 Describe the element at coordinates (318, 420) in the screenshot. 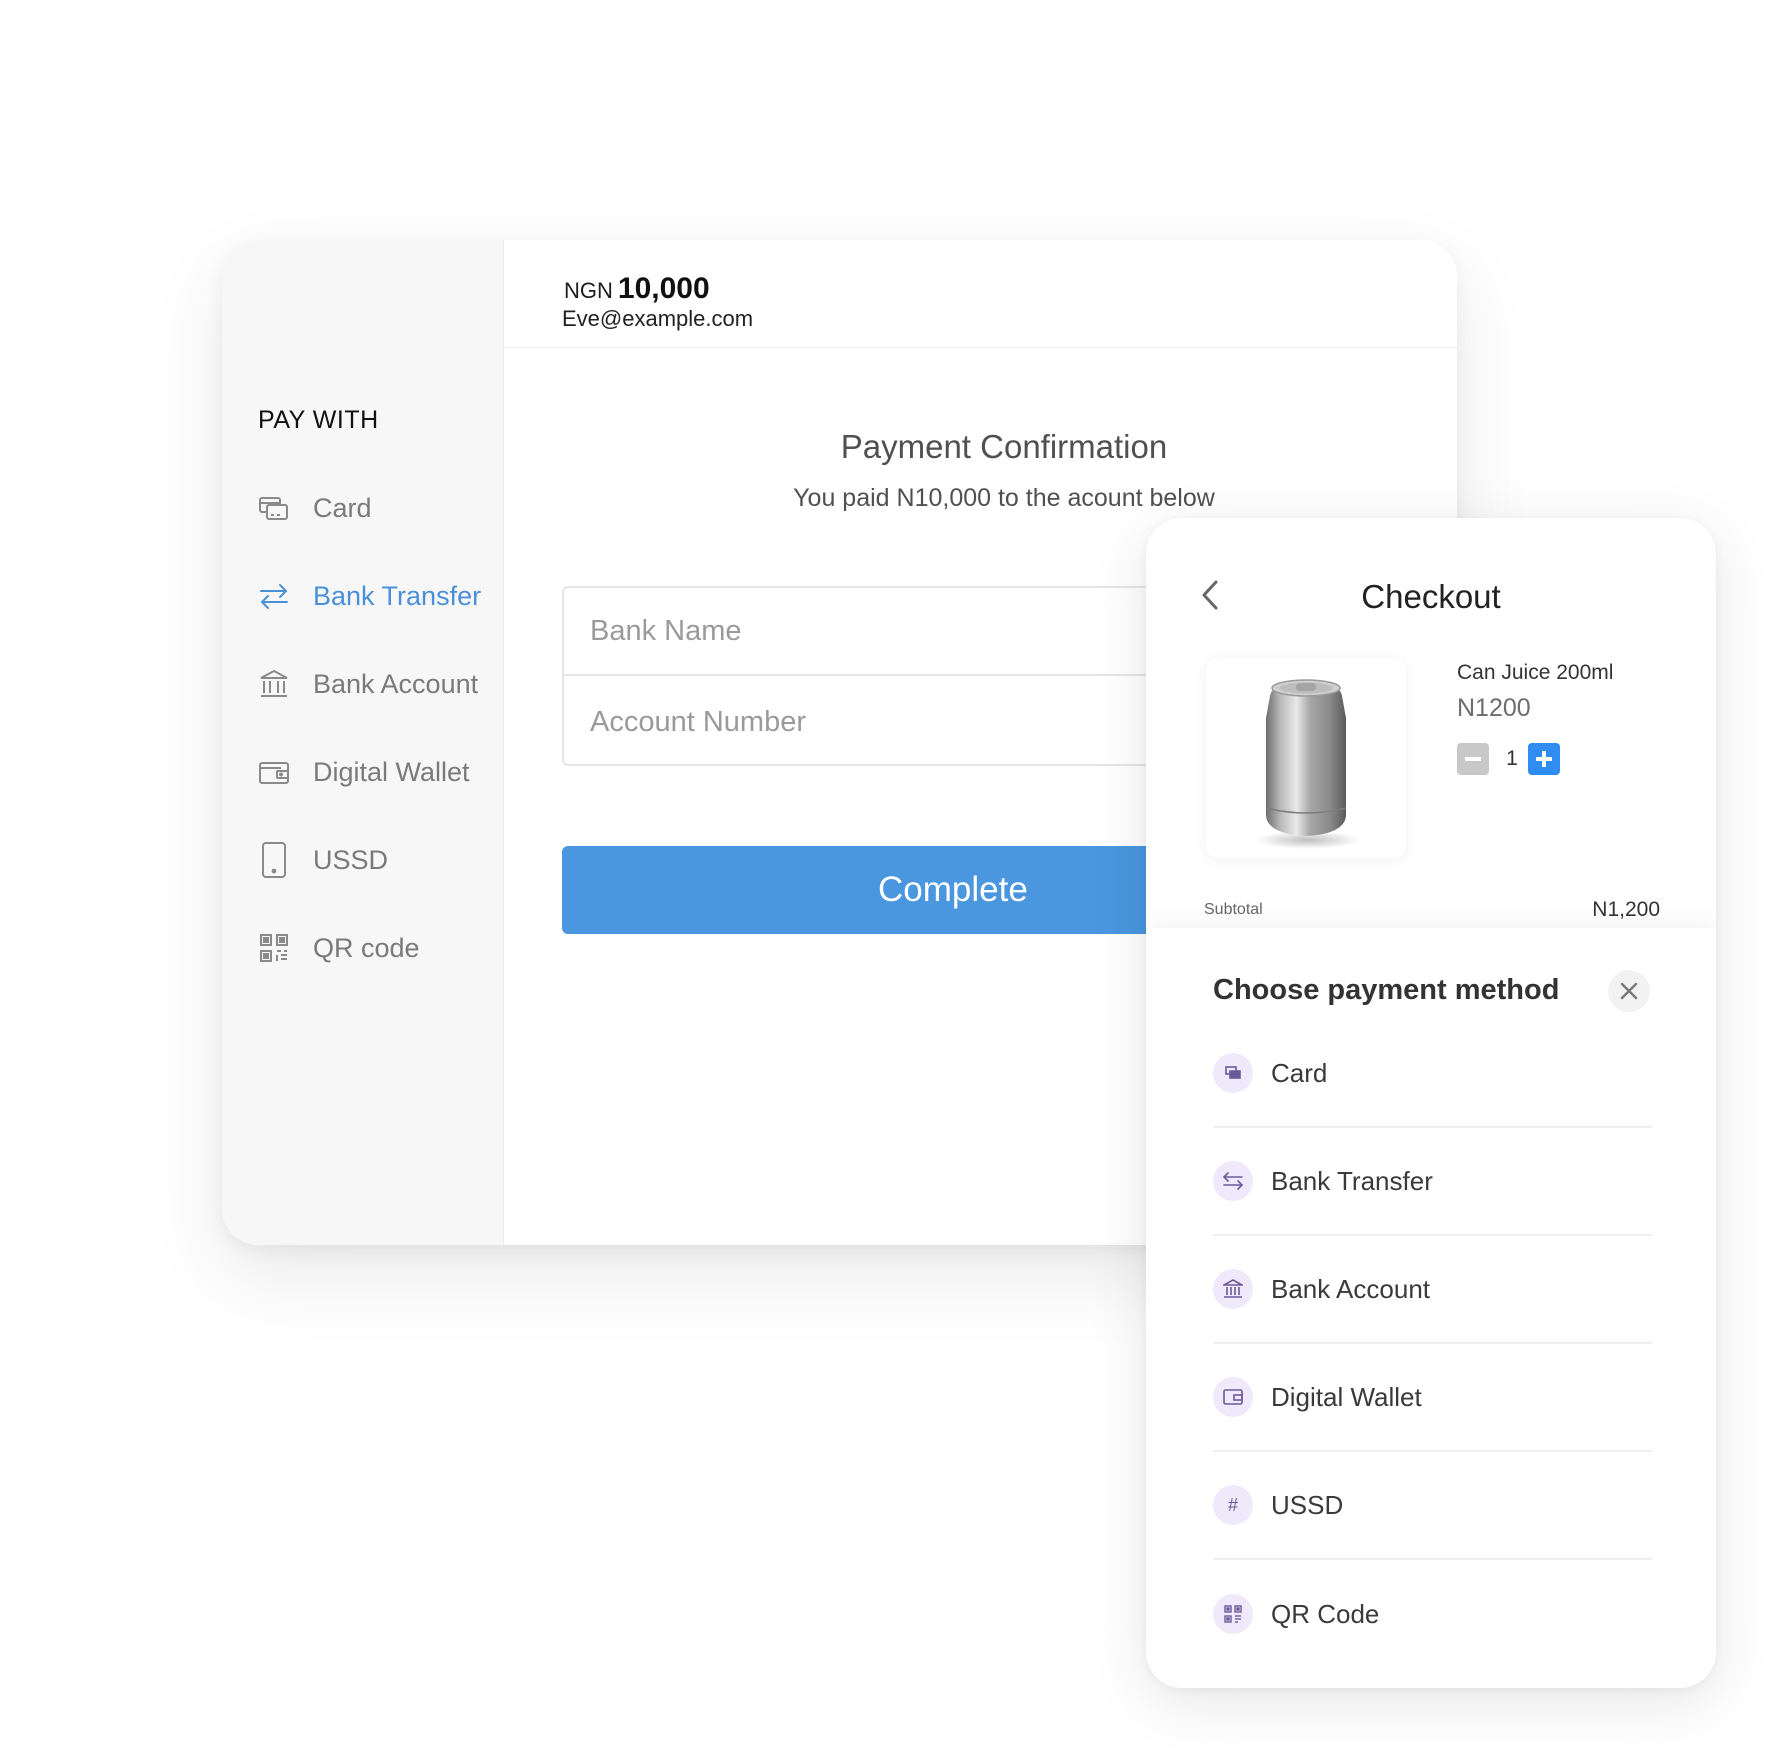

I see `pay-with-heading: PAY WITH` at that location.